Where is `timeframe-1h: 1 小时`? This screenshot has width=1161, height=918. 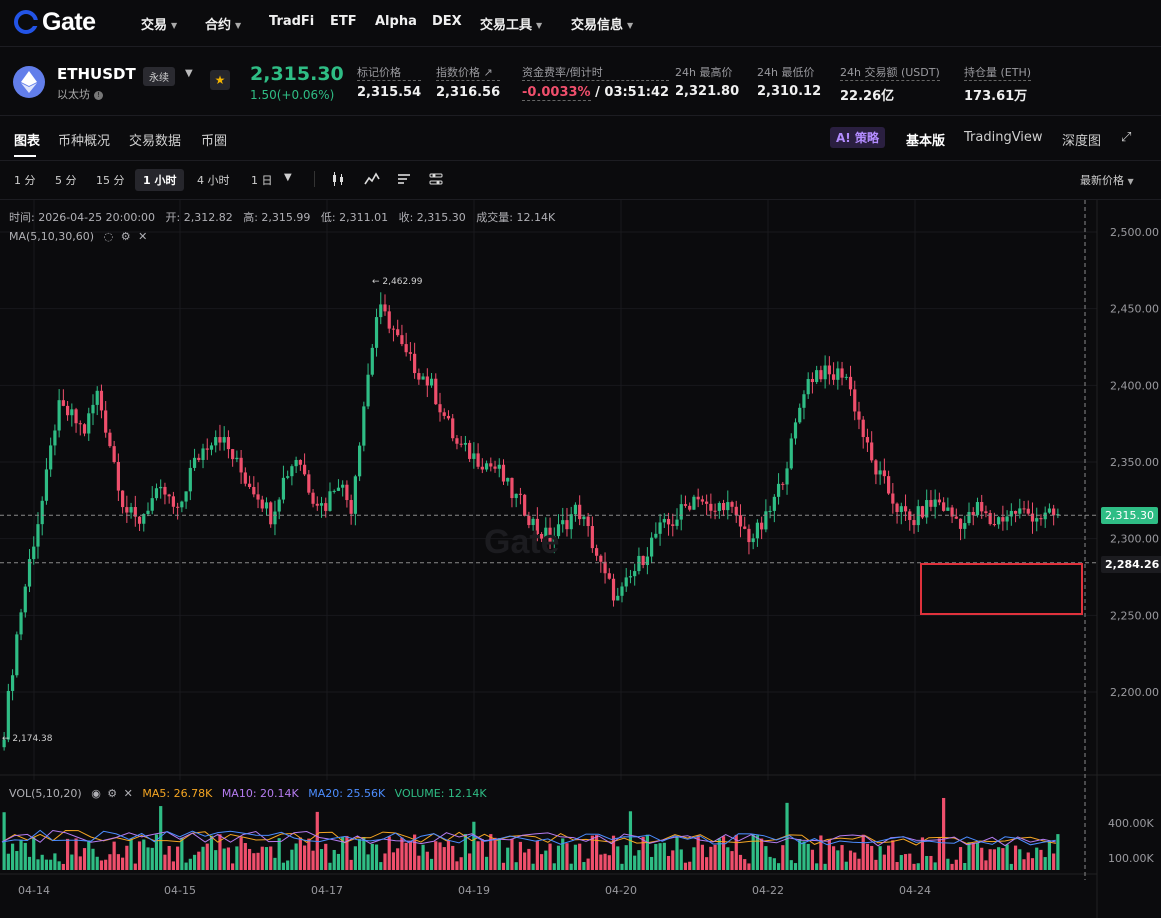 timeframe-1h: 1 小时 is located at coordinates (160, 180).